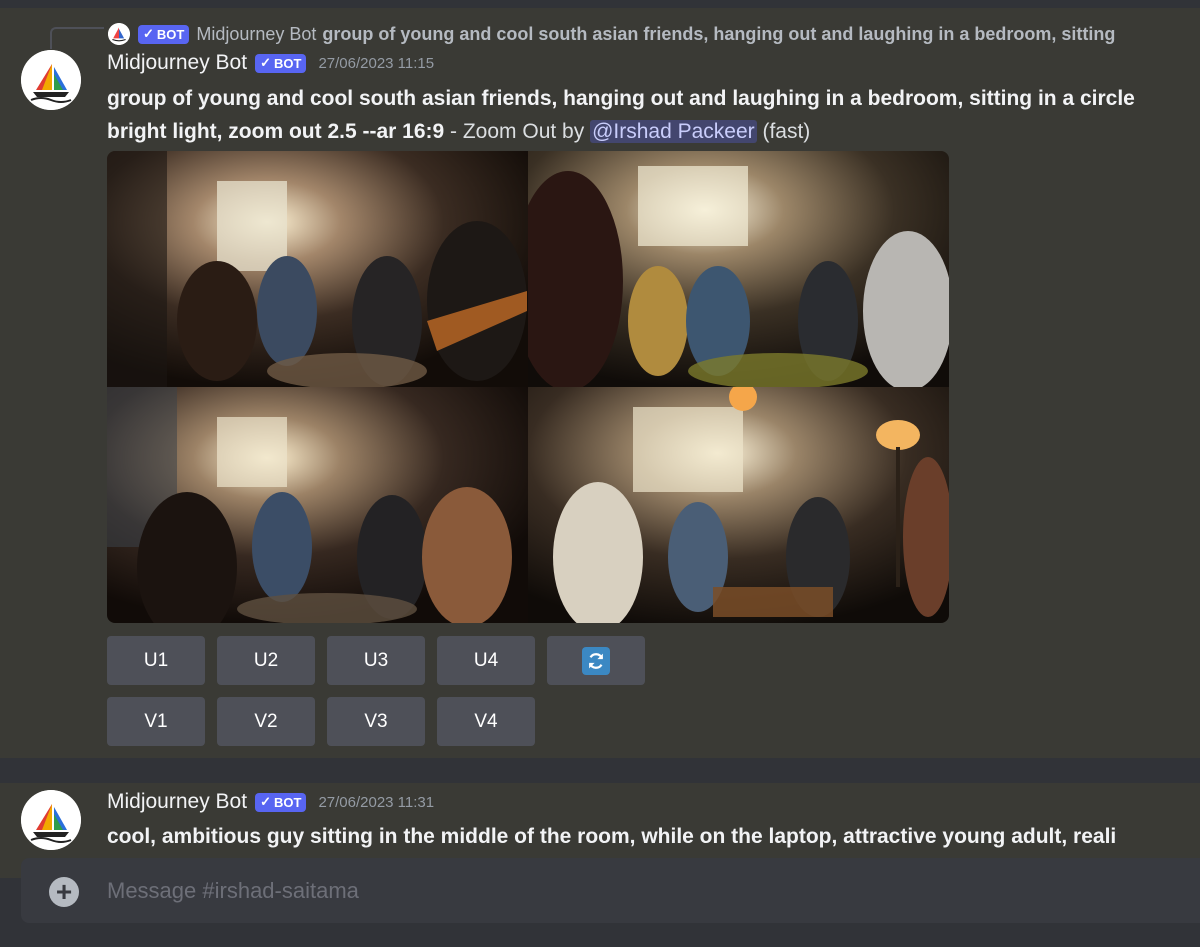 The image size is (1200, 947). I want to click on variation-button-2: V2, so click(266, 721).